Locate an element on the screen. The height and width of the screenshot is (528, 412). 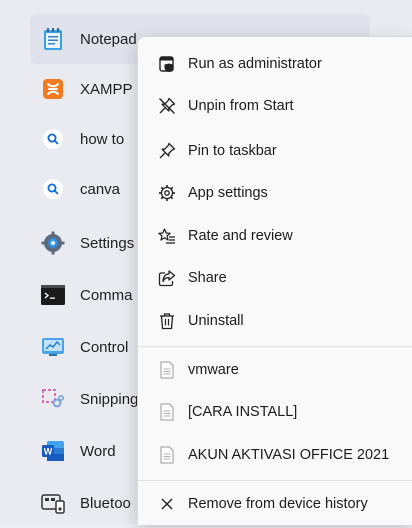
recent-file-label: [CARA INSTALL] is located at coordinates (243, 412).